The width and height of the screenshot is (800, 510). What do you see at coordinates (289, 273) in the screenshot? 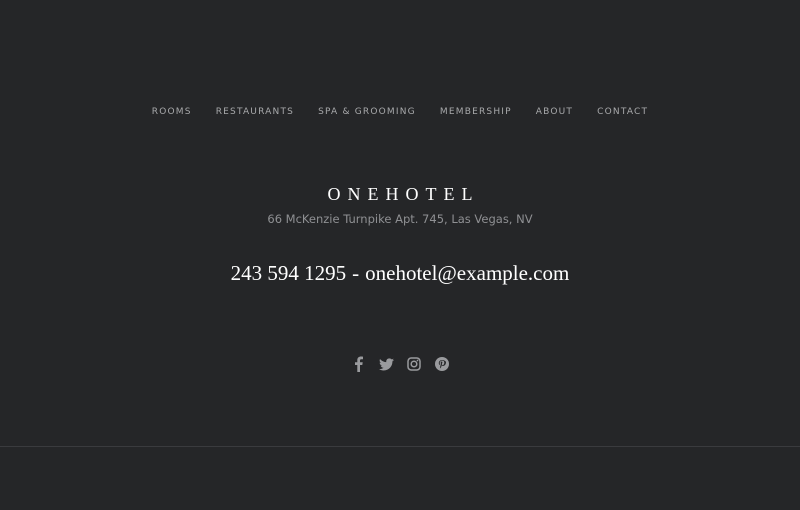
I see `phone-link: 243 594 1295` at bounding box center [289, 273].